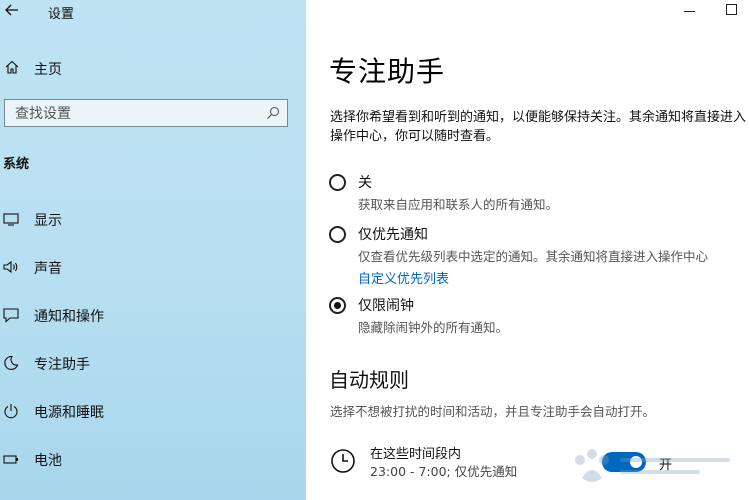 This screenshot has width=750, height=500. I want to click on sidebar-item-label: 声音, so click(48, 269).